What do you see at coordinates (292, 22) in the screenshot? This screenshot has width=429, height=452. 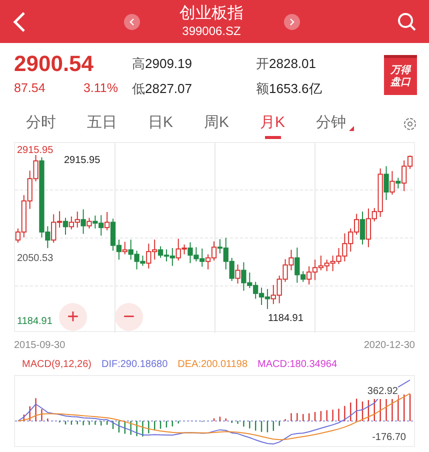 I see `next-icon` at bounding box center [292, 22].